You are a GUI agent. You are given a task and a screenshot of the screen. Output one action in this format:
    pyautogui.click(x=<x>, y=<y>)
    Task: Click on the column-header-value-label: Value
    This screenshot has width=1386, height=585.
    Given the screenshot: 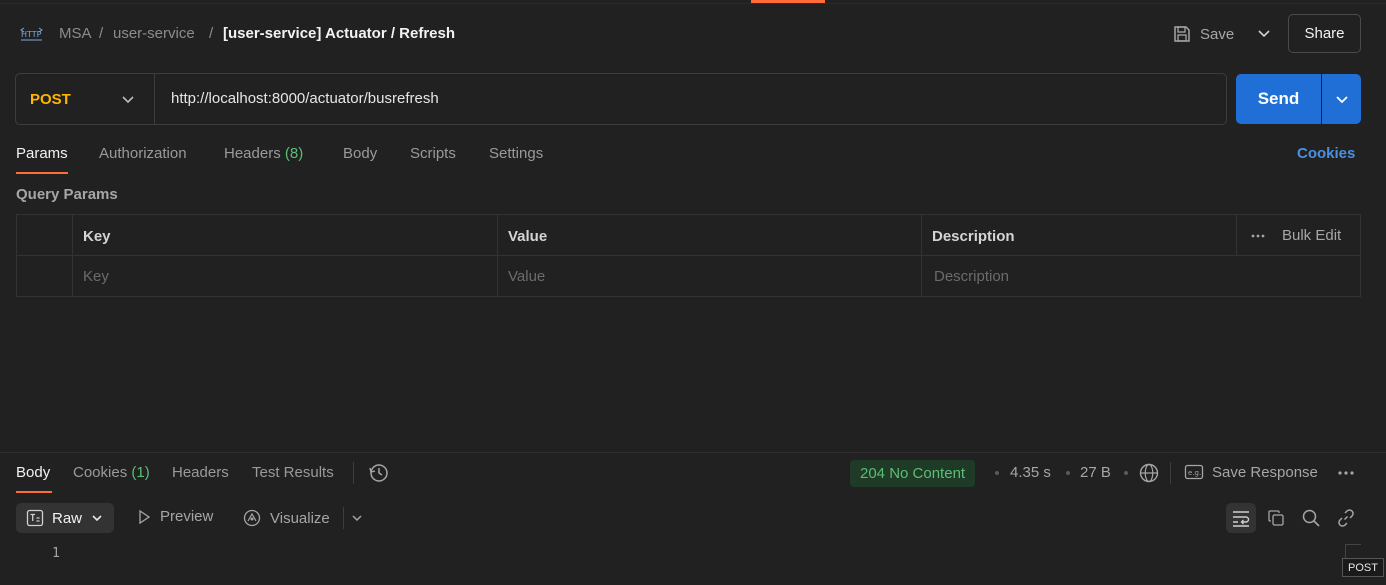 What is the action you would take?
    pyautogui.click(x=528, y=236)
    